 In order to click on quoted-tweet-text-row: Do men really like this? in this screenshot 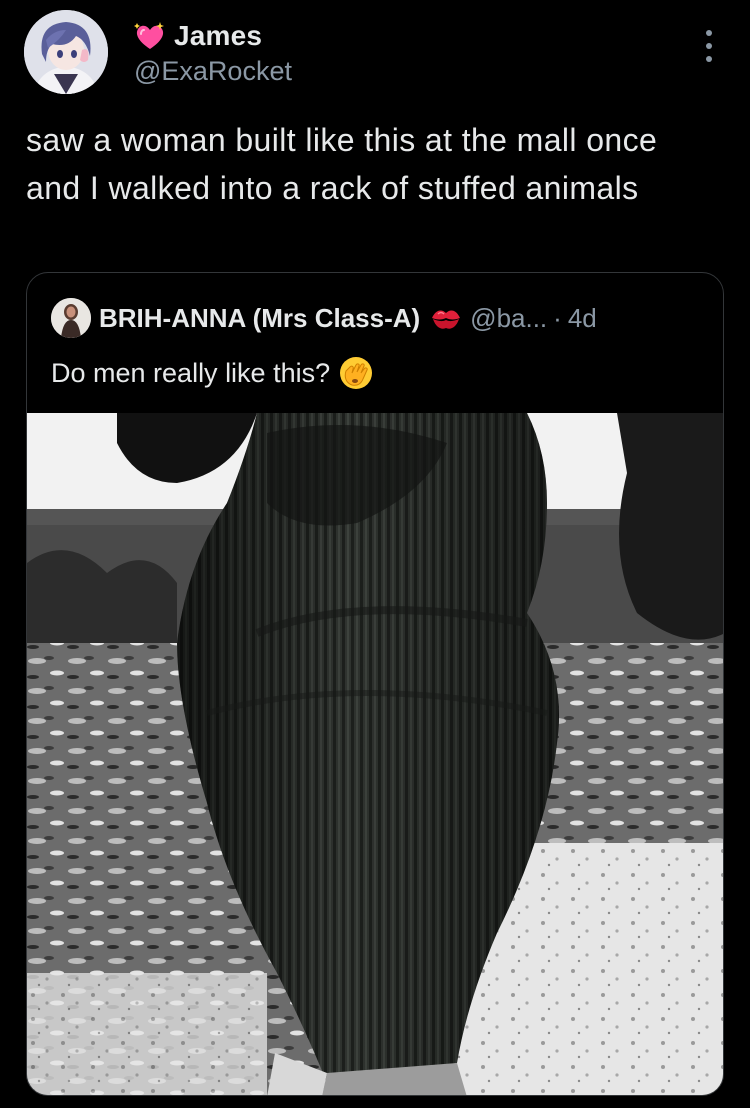, I will do `click(212, 373)`.